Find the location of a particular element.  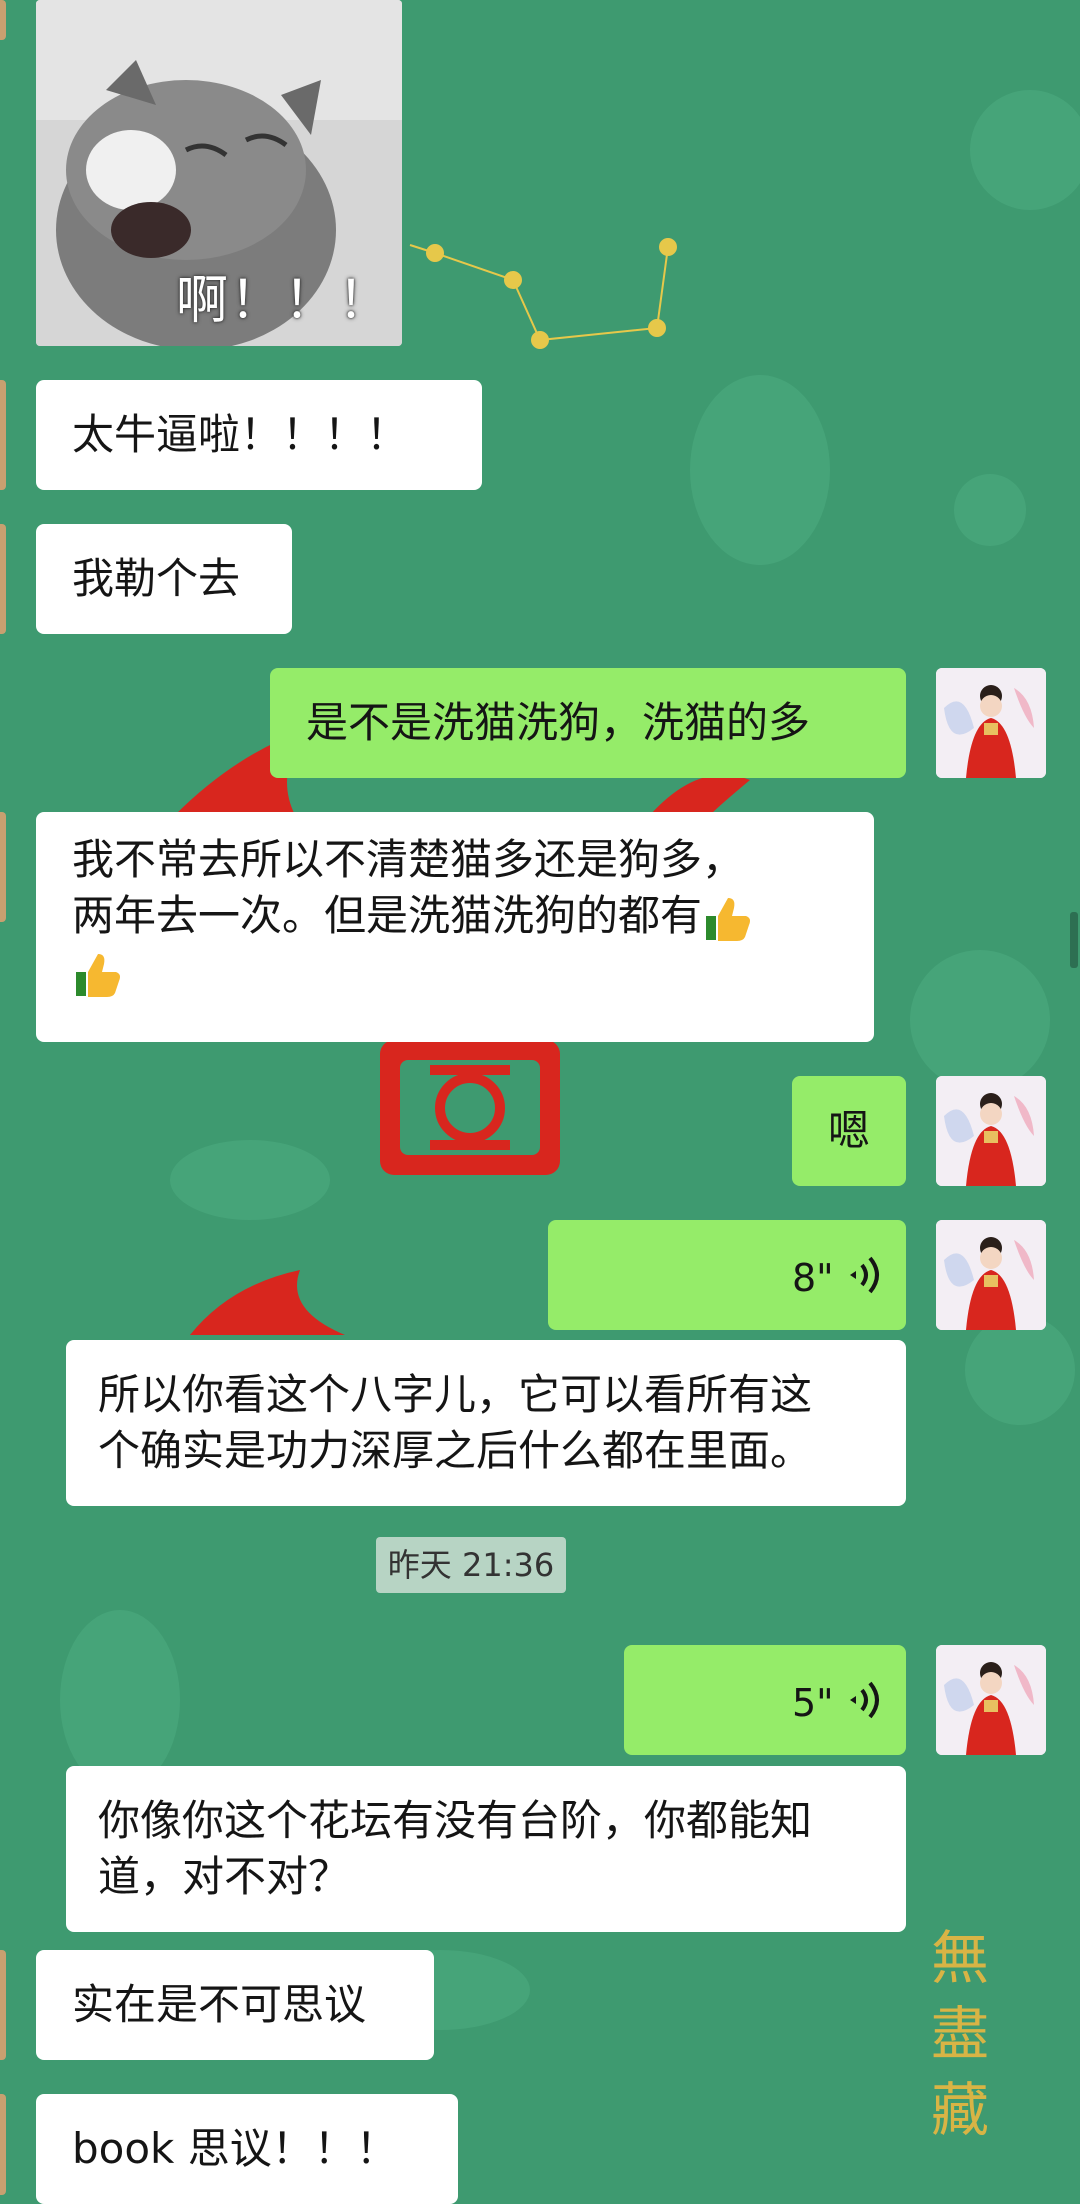

voice-message-row: 8" is located at coordinates (540, 1275).